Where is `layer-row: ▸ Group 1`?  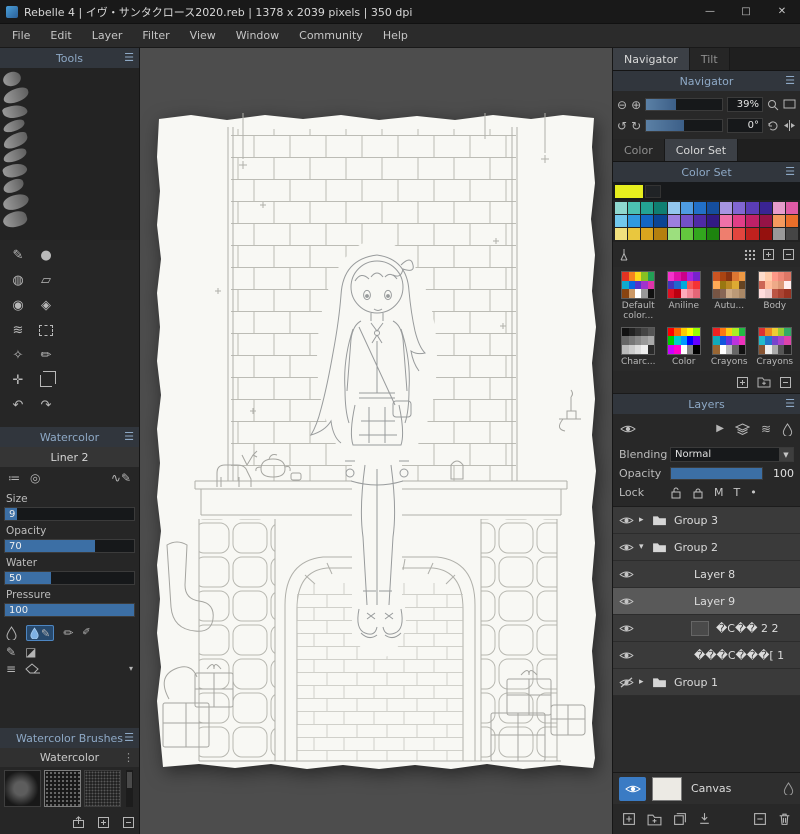 layer-row: ▸ Group 1 is located at coordinates (706, 683).